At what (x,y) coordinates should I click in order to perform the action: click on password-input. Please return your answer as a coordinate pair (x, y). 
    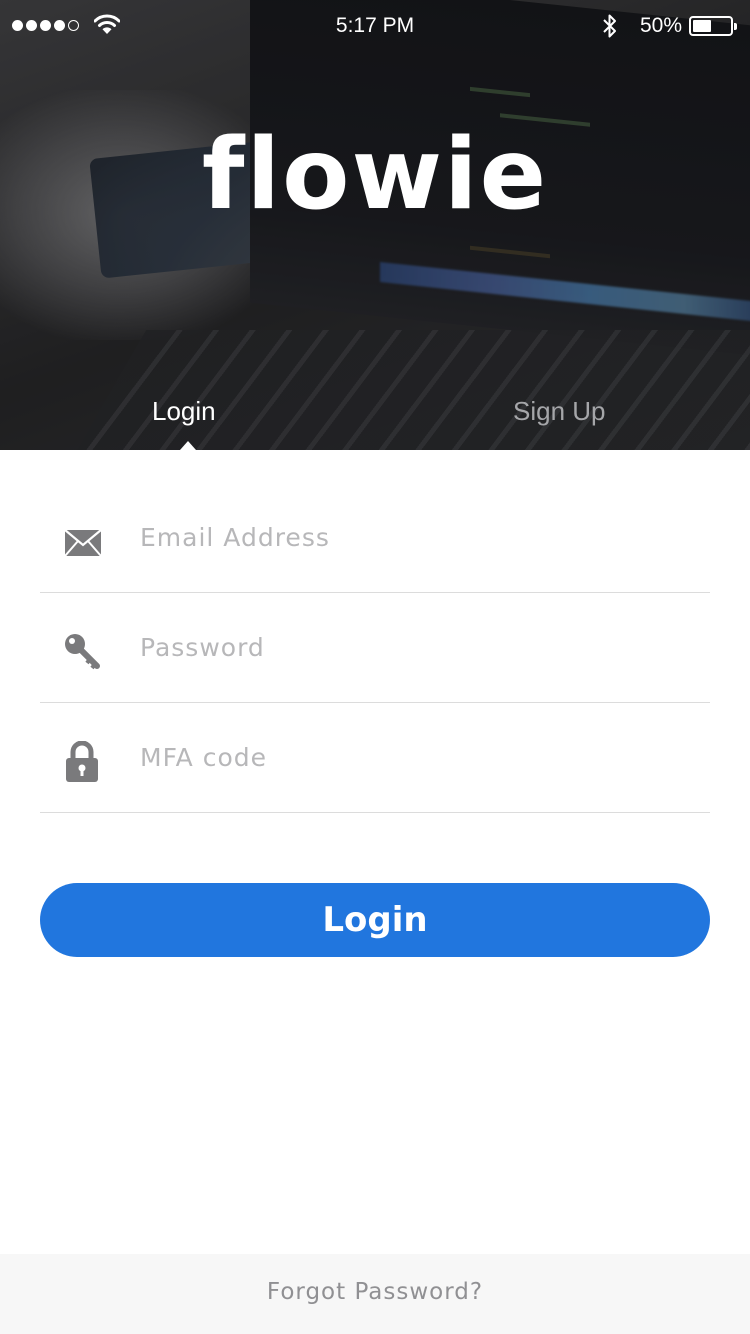
    Looking at the image, I should click on (420, 647).